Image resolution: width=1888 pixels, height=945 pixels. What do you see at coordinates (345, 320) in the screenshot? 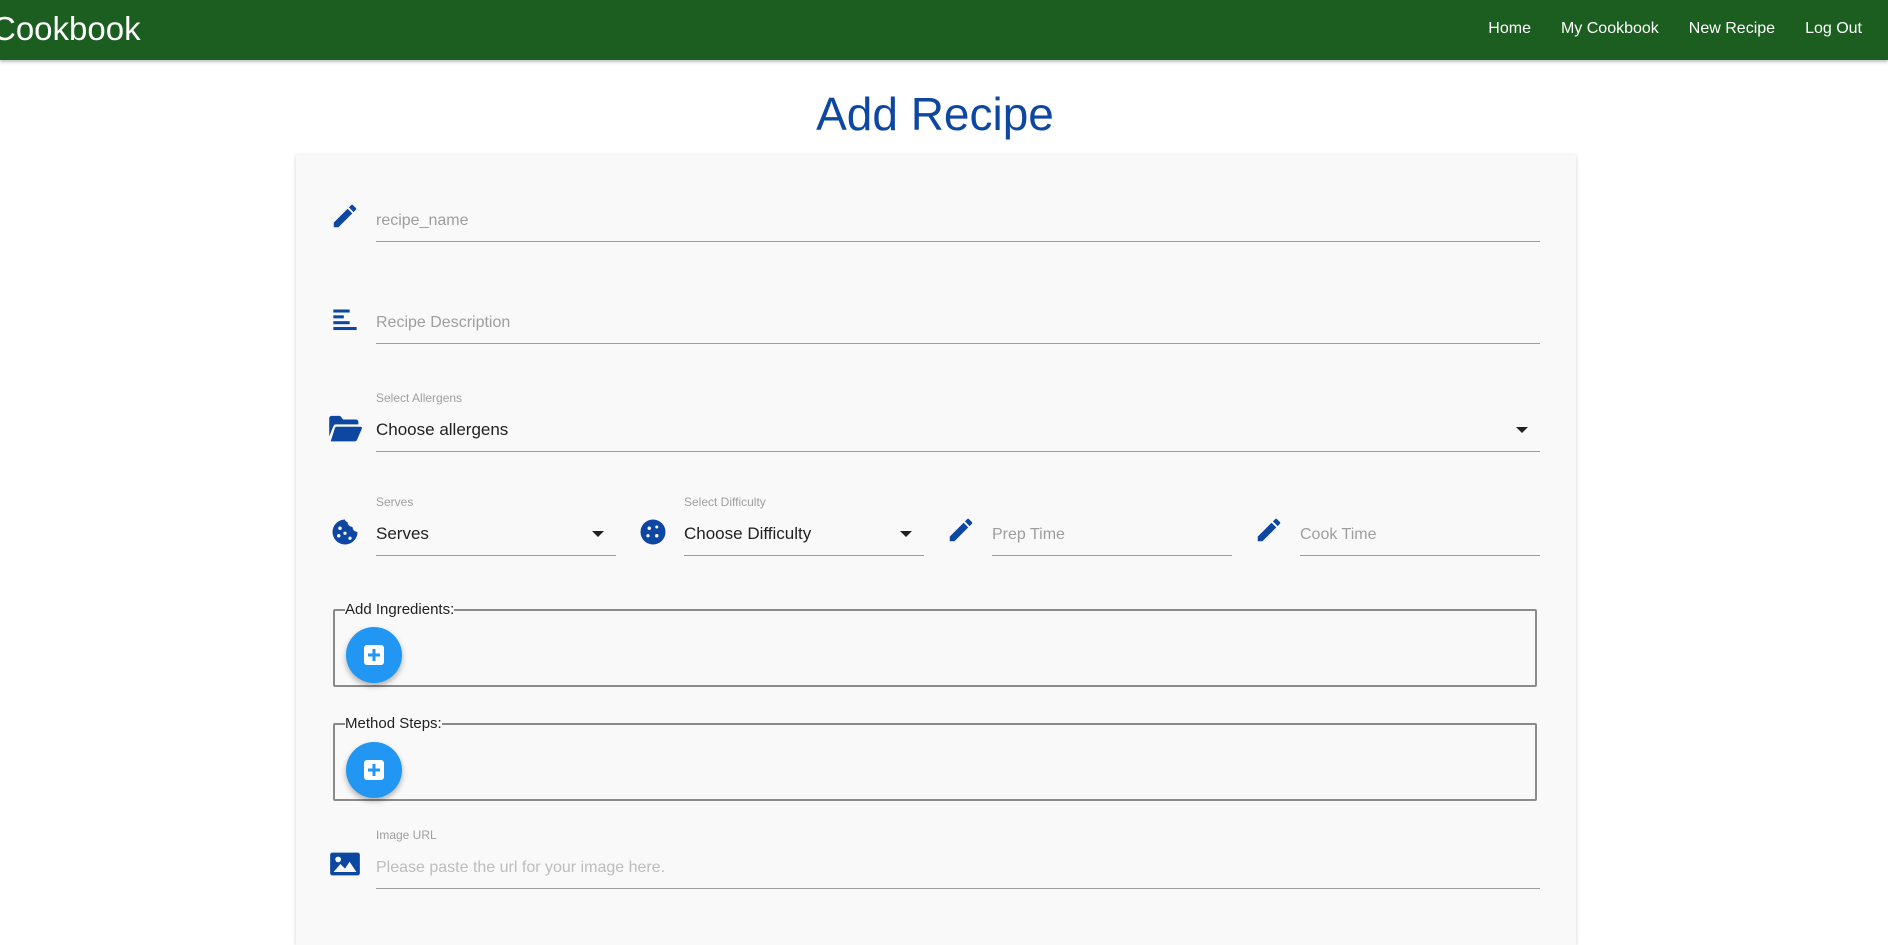
I see `notes-icon` at bounding box center [345, 320].